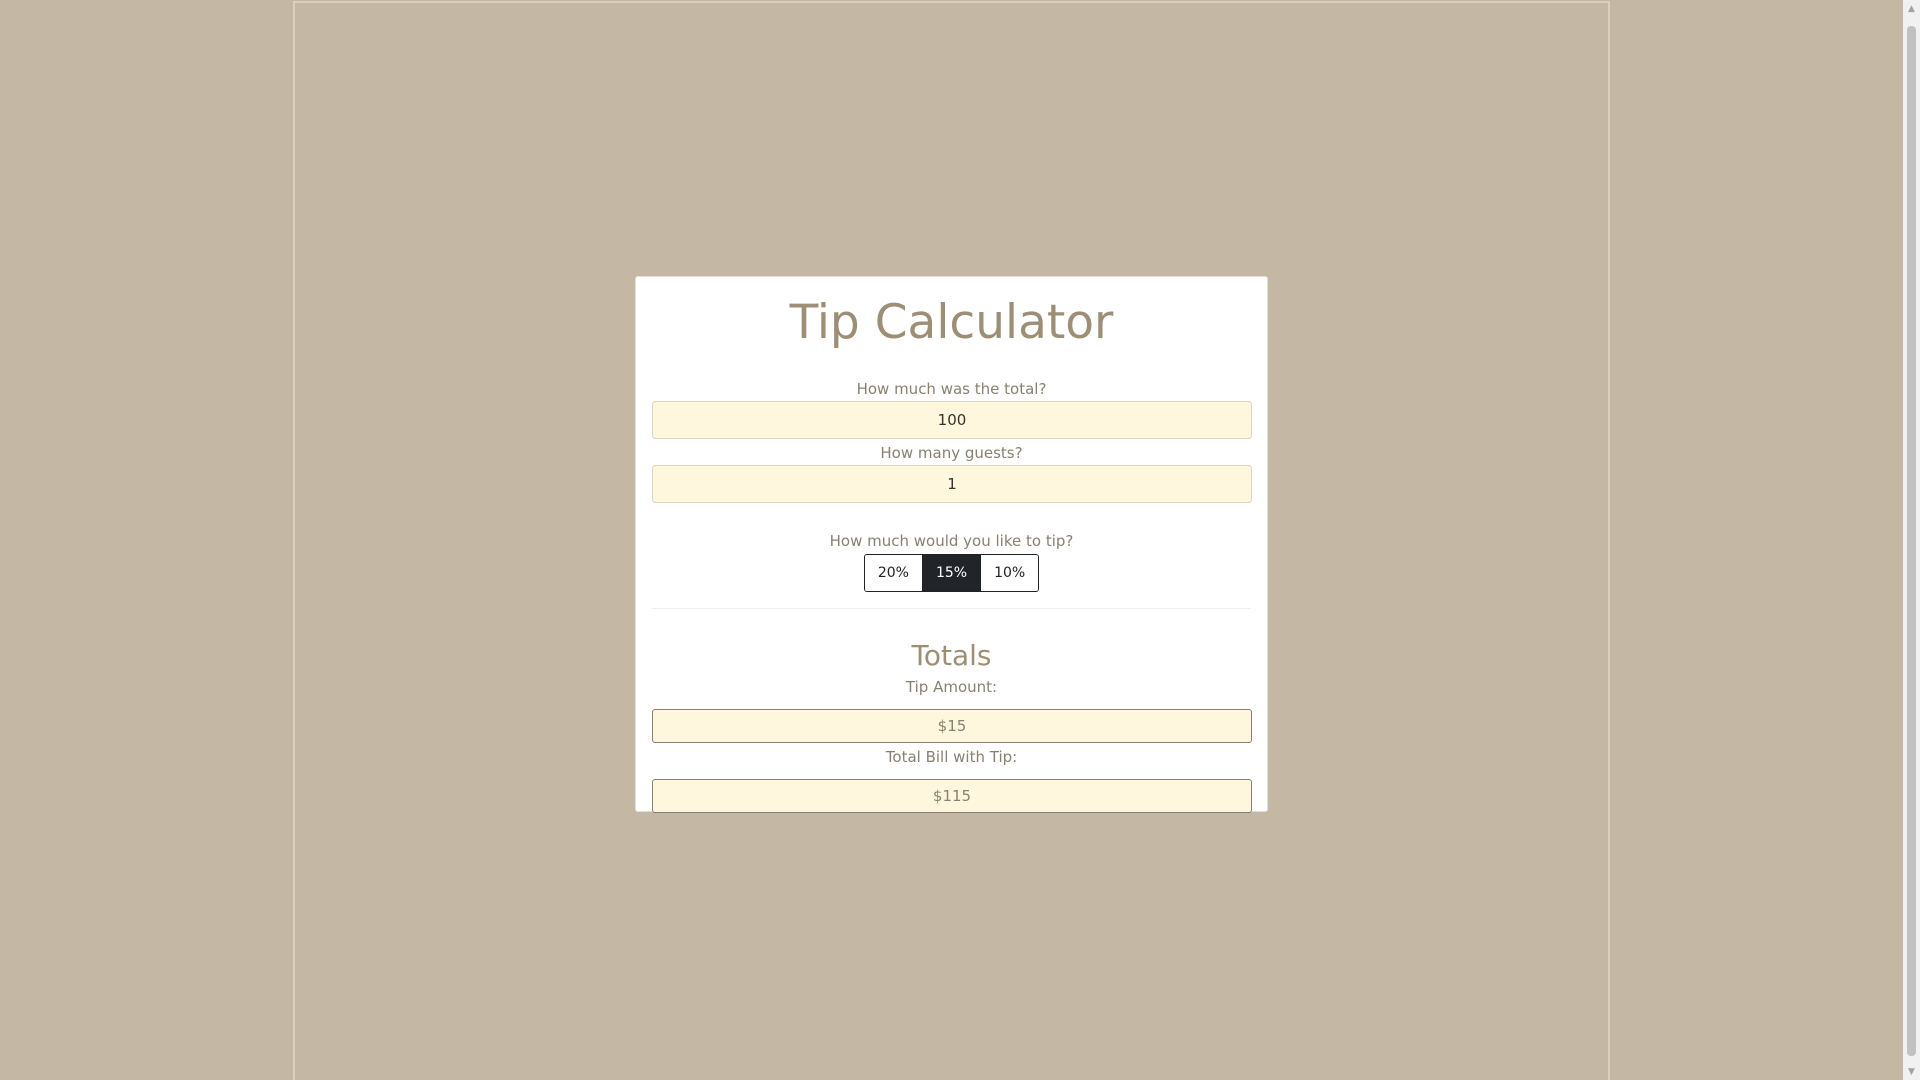 Image resolution: width=1920 pixels, height=1080 pixels. I want to click on total-bill-output: $115, so click(952, 796).